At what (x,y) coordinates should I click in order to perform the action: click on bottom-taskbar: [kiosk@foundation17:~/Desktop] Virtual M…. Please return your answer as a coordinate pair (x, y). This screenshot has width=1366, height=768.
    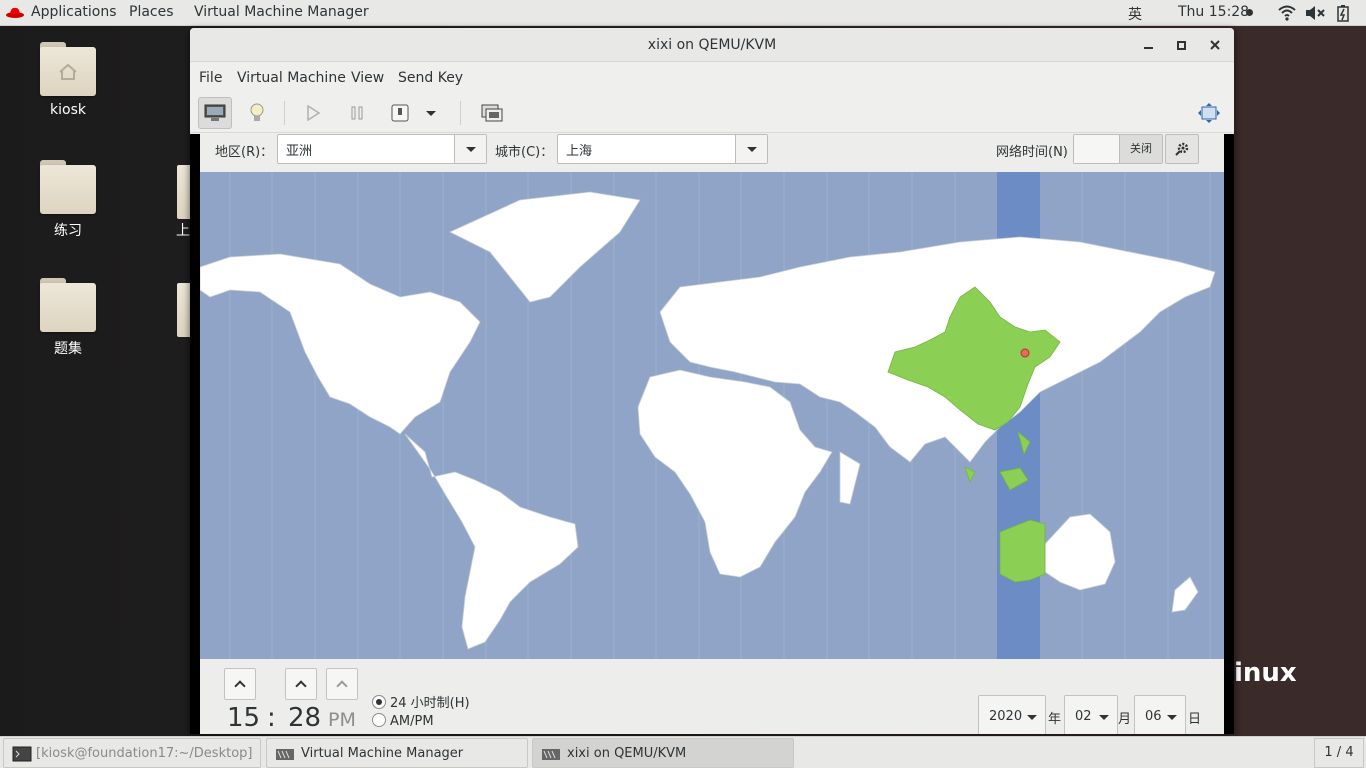
    Looking at the image, I should click on (683, 752).